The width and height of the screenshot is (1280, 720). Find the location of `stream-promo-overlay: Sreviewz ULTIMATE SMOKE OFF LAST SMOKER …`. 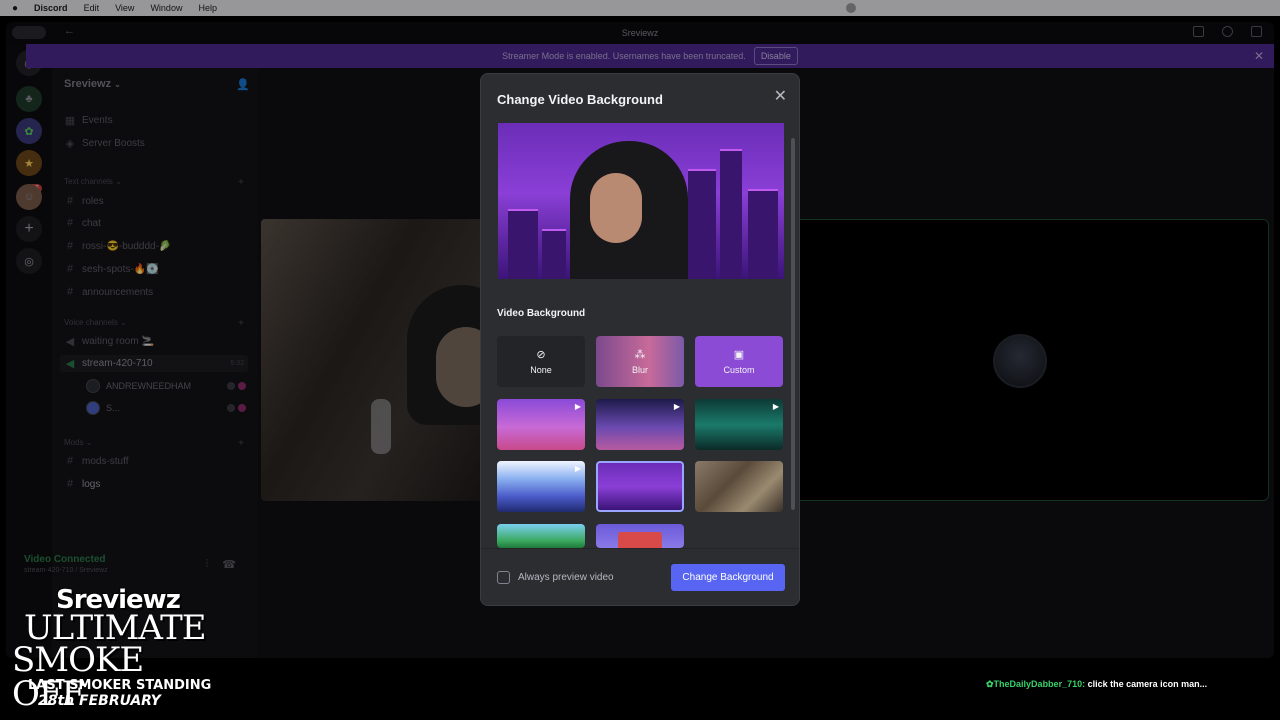

stream-promo-overlay: Sreviewz ULTIMATE SMOKE OFF LAST SMOKER … is located at coordinates (113, 649).